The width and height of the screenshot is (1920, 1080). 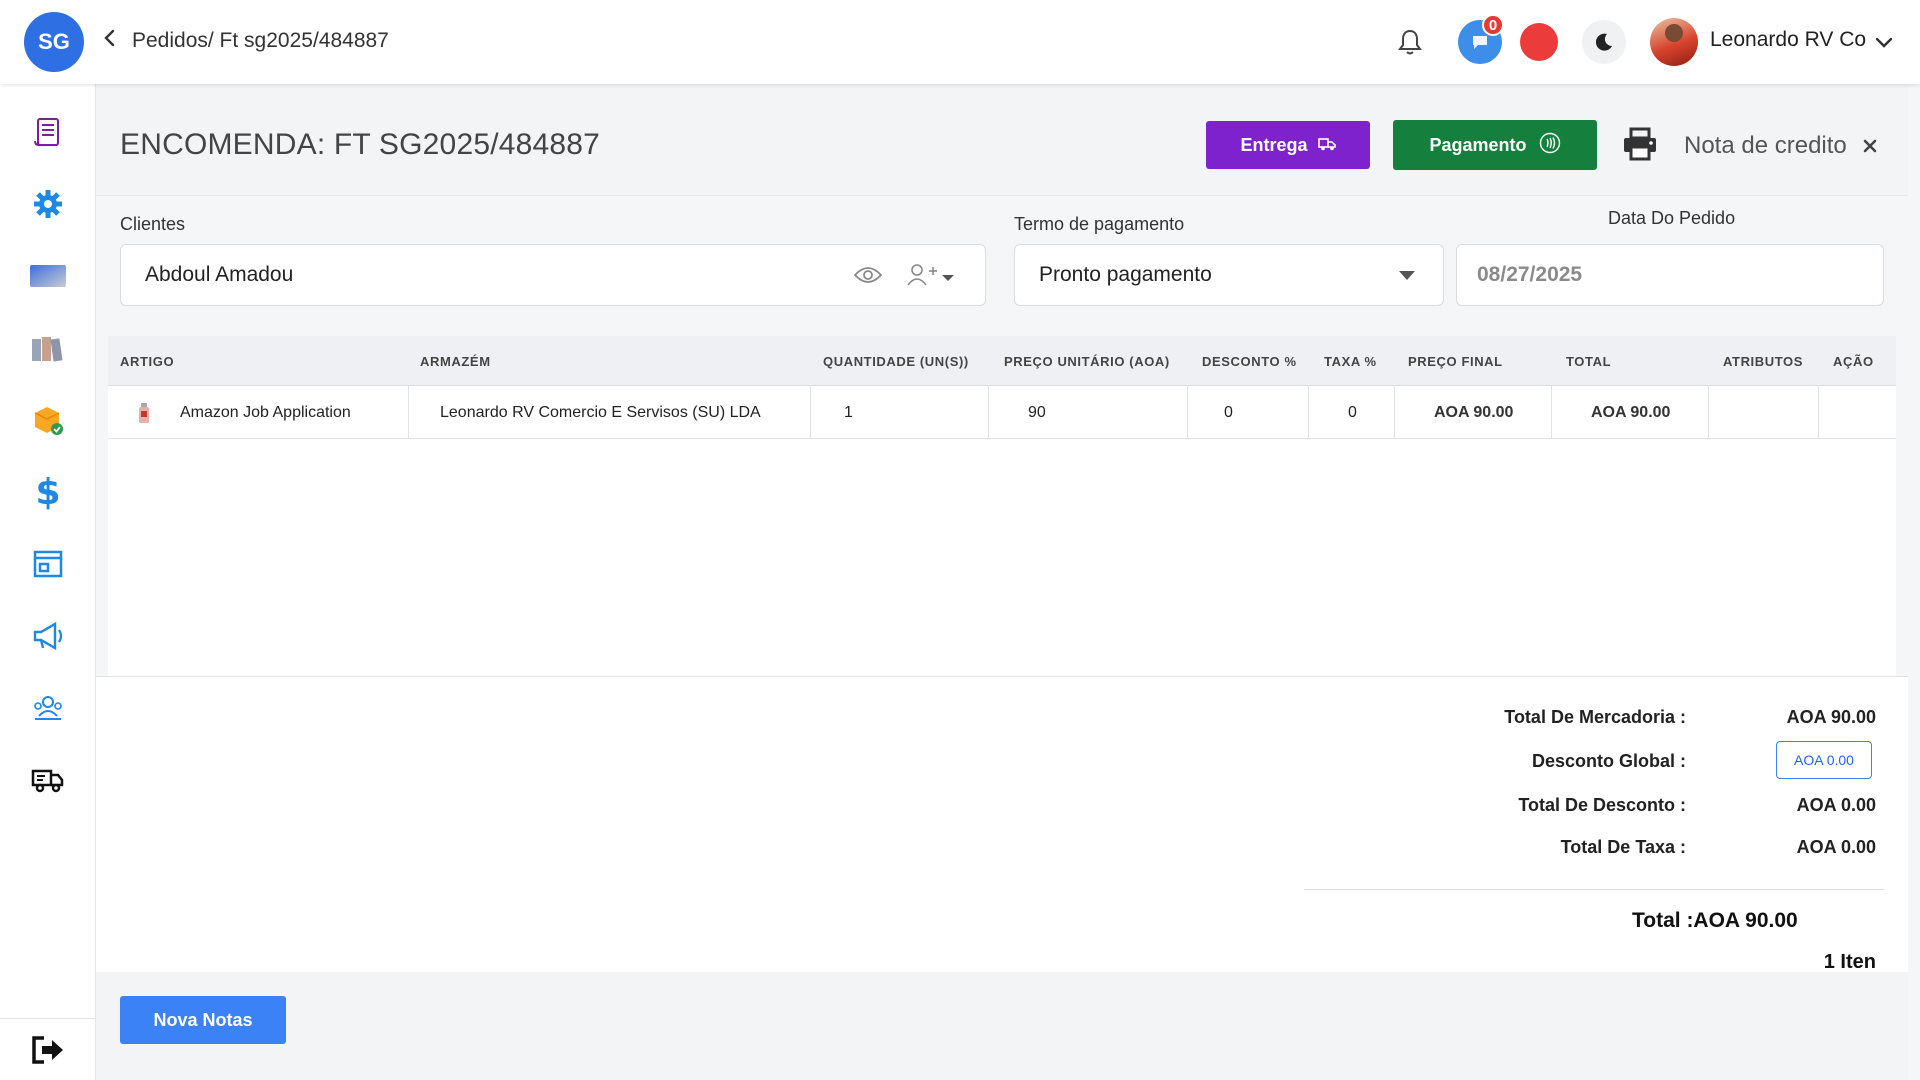 What do you see at coordinates (260, 41) in the screenshot?
I see `breadcrumb-text: Pedidos/ Ft sg2025/484887` at bounding box center [260, 41].